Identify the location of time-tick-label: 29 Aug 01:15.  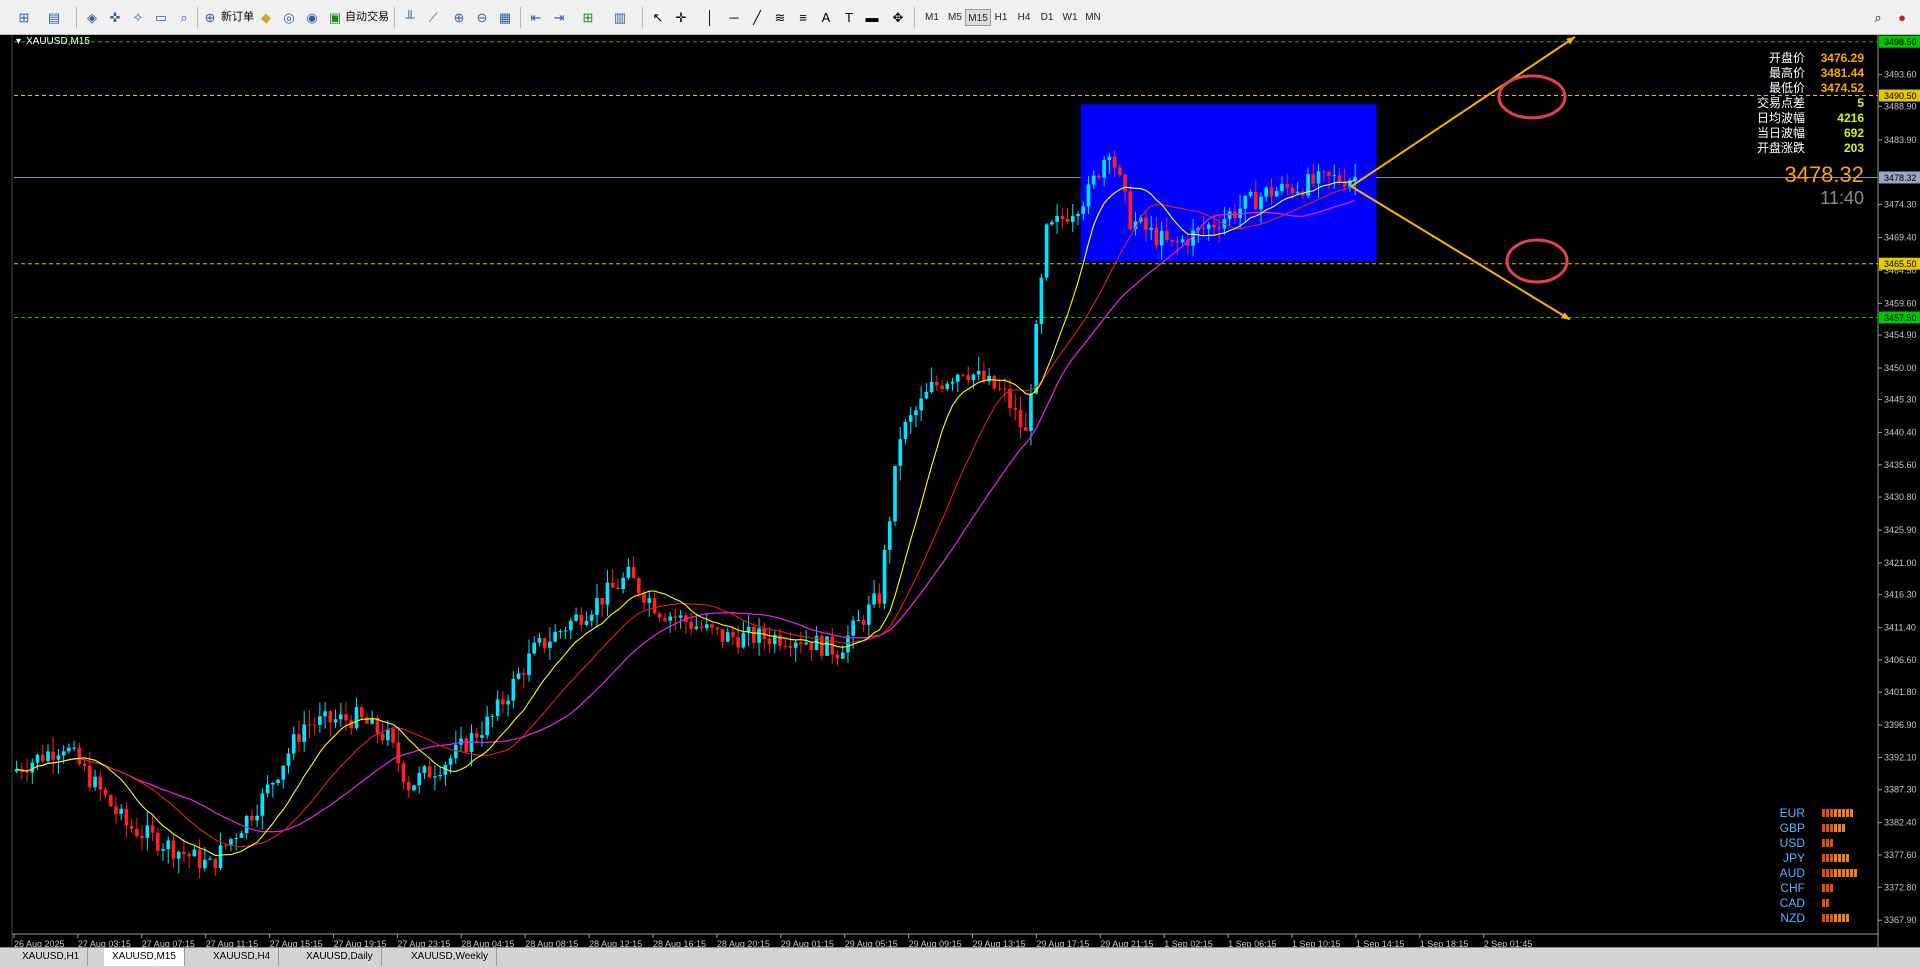
(807, 943).